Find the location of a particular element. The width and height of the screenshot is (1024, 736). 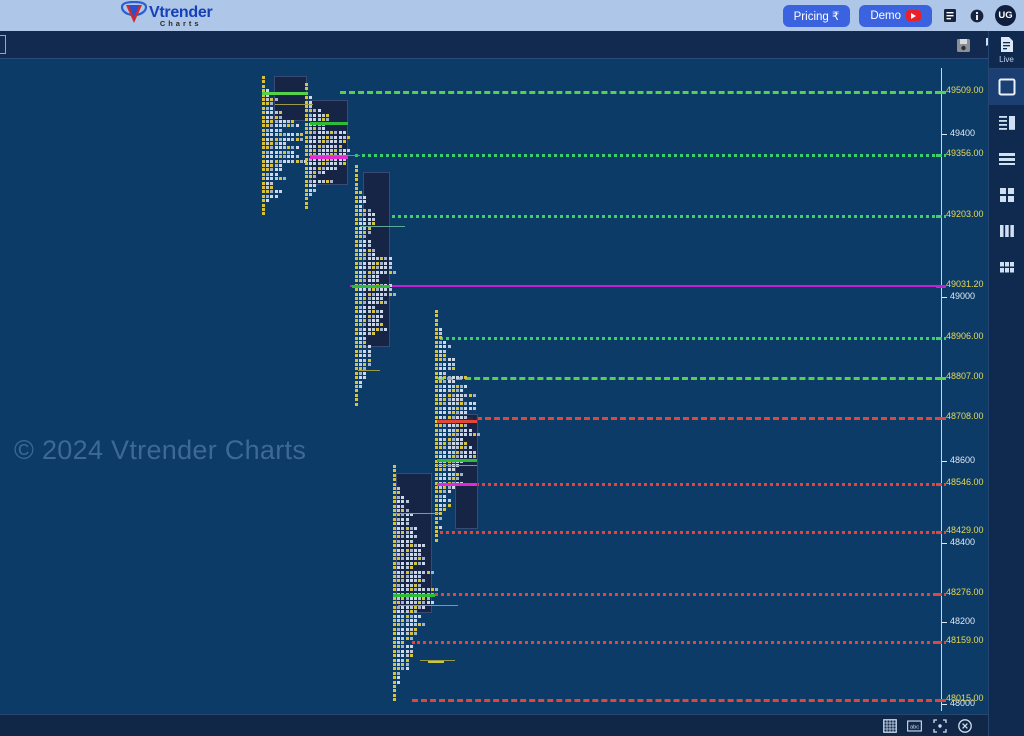

price-level-label: 48159.00 is located at coordinates (965, 640).